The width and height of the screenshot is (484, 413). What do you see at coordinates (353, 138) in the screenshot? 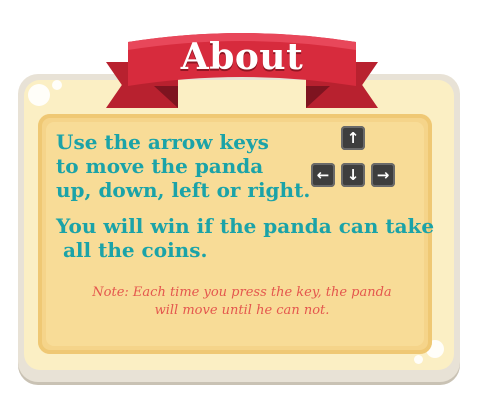
I see `arrow-up-key-icon: ↑` at bounding box center [353, 138].